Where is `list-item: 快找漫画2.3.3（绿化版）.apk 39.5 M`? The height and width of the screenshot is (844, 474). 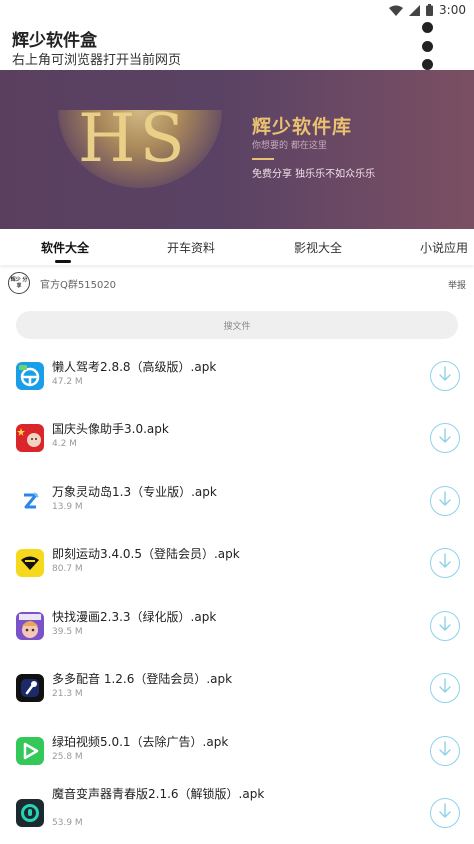
list-item: 快找漫画2.3.3（绿化版）.apk 39.5 M is located at coordinates (237, 625).